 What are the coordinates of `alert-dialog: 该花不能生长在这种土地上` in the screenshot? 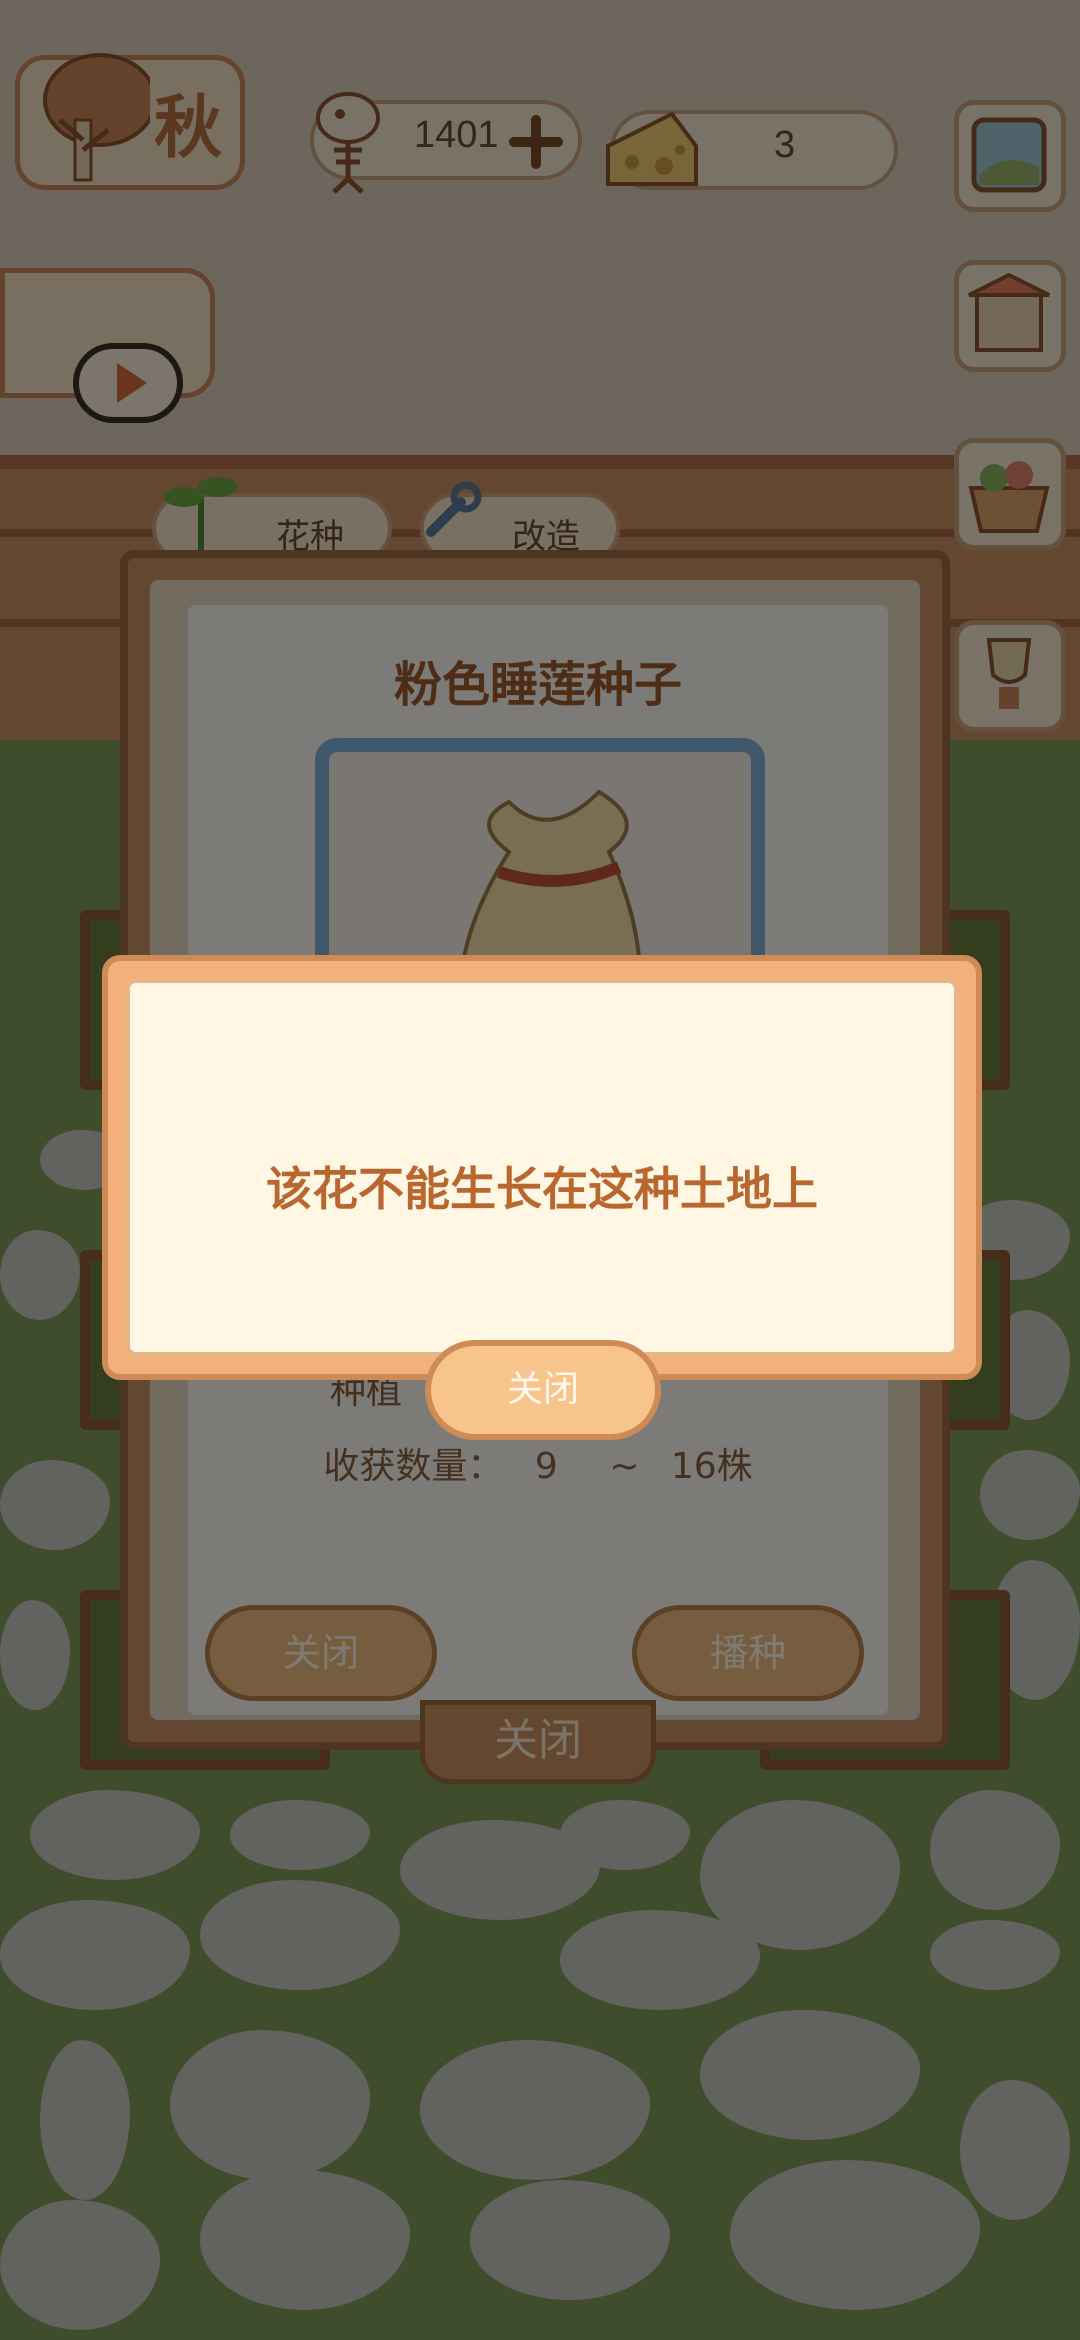 It's located at (542, 1167).